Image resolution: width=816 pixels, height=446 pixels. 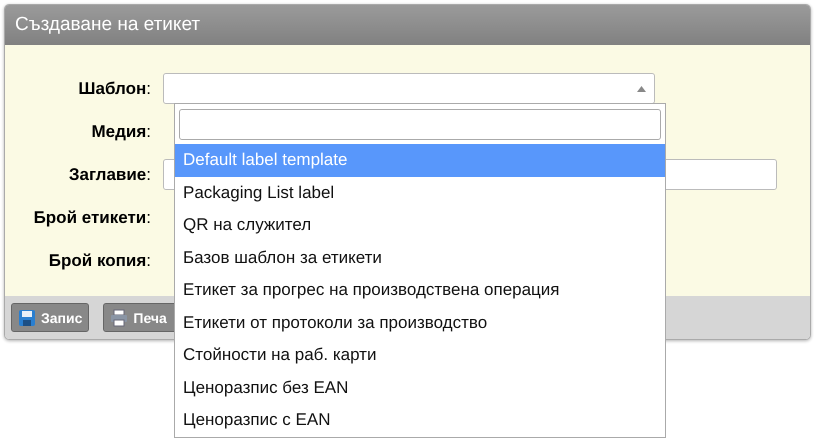 I want to click on search-field, so click(x=420, y=124).